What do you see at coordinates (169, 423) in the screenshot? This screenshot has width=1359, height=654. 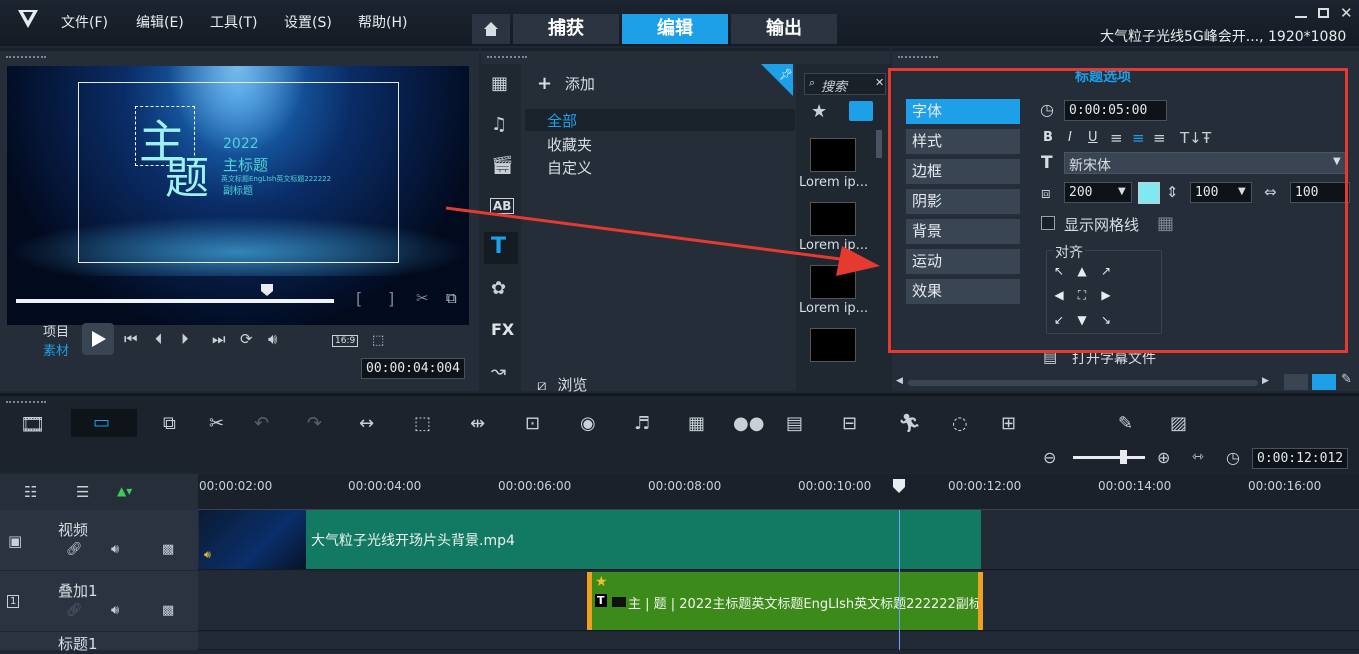 I see `paste-icon: ⧉` at bounding box center [169, 423].